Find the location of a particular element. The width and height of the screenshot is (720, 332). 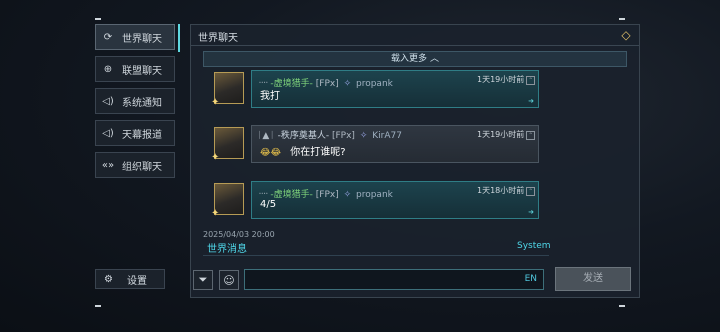

globe-icon: ⊕ is located at coordinates (108, 69).